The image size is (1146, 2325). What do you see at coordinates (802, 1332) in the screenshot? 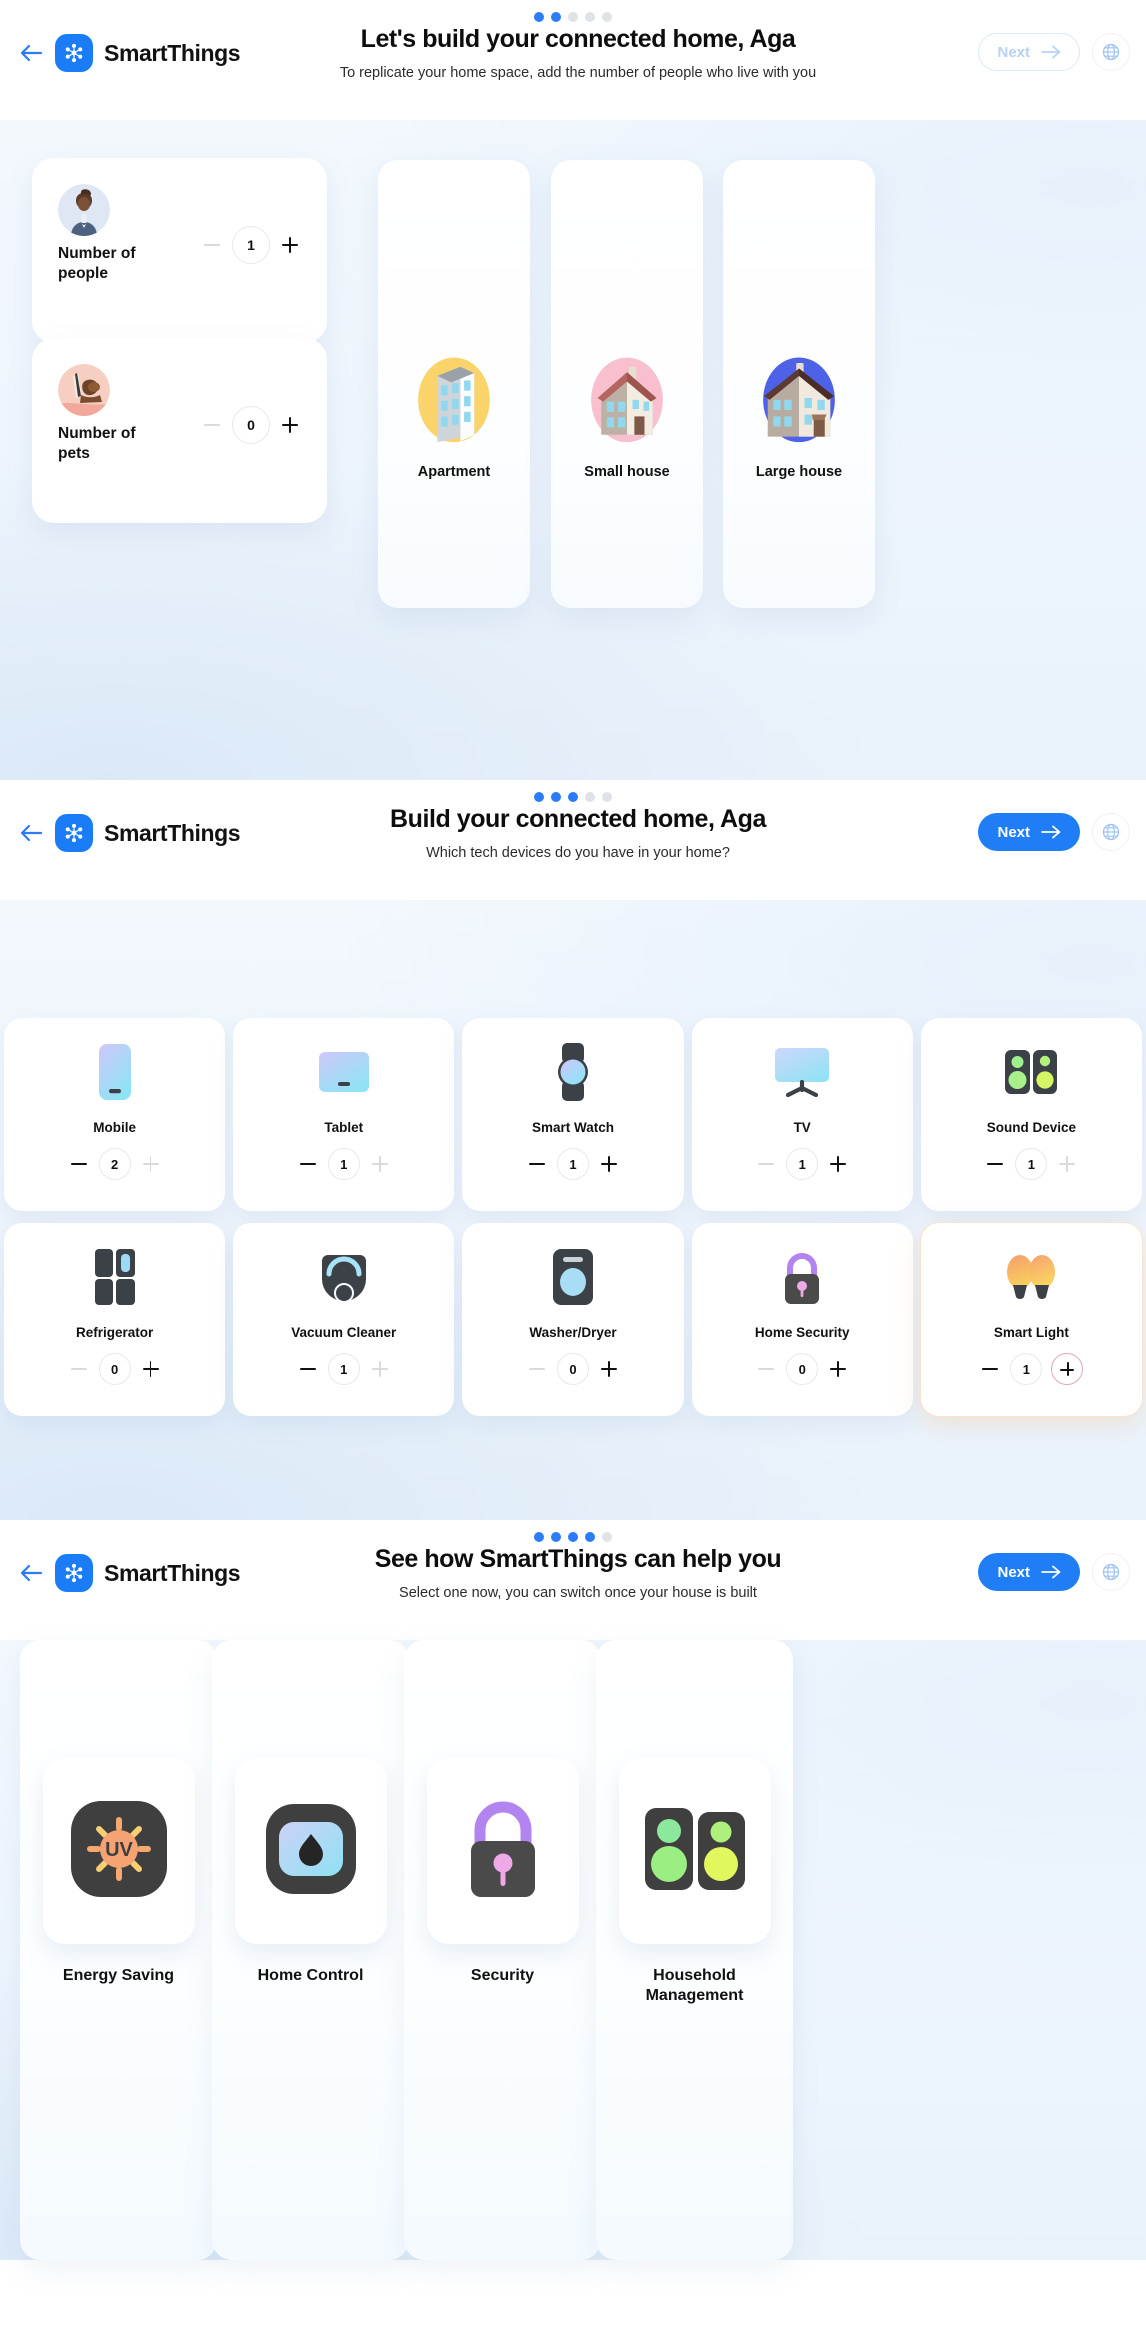
I see `device-label: Home Security` at bounding box center [802, 1332].